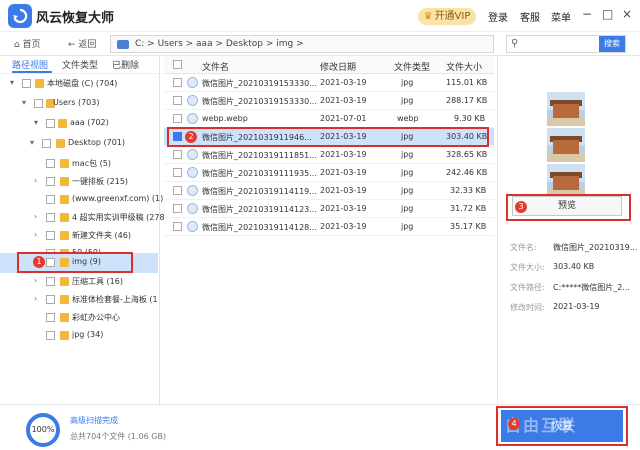  What do you see at coordinates (30, 64) in the screenshot?
I see `tab-path-view: 路径视图` at bounding box center [30, 64].